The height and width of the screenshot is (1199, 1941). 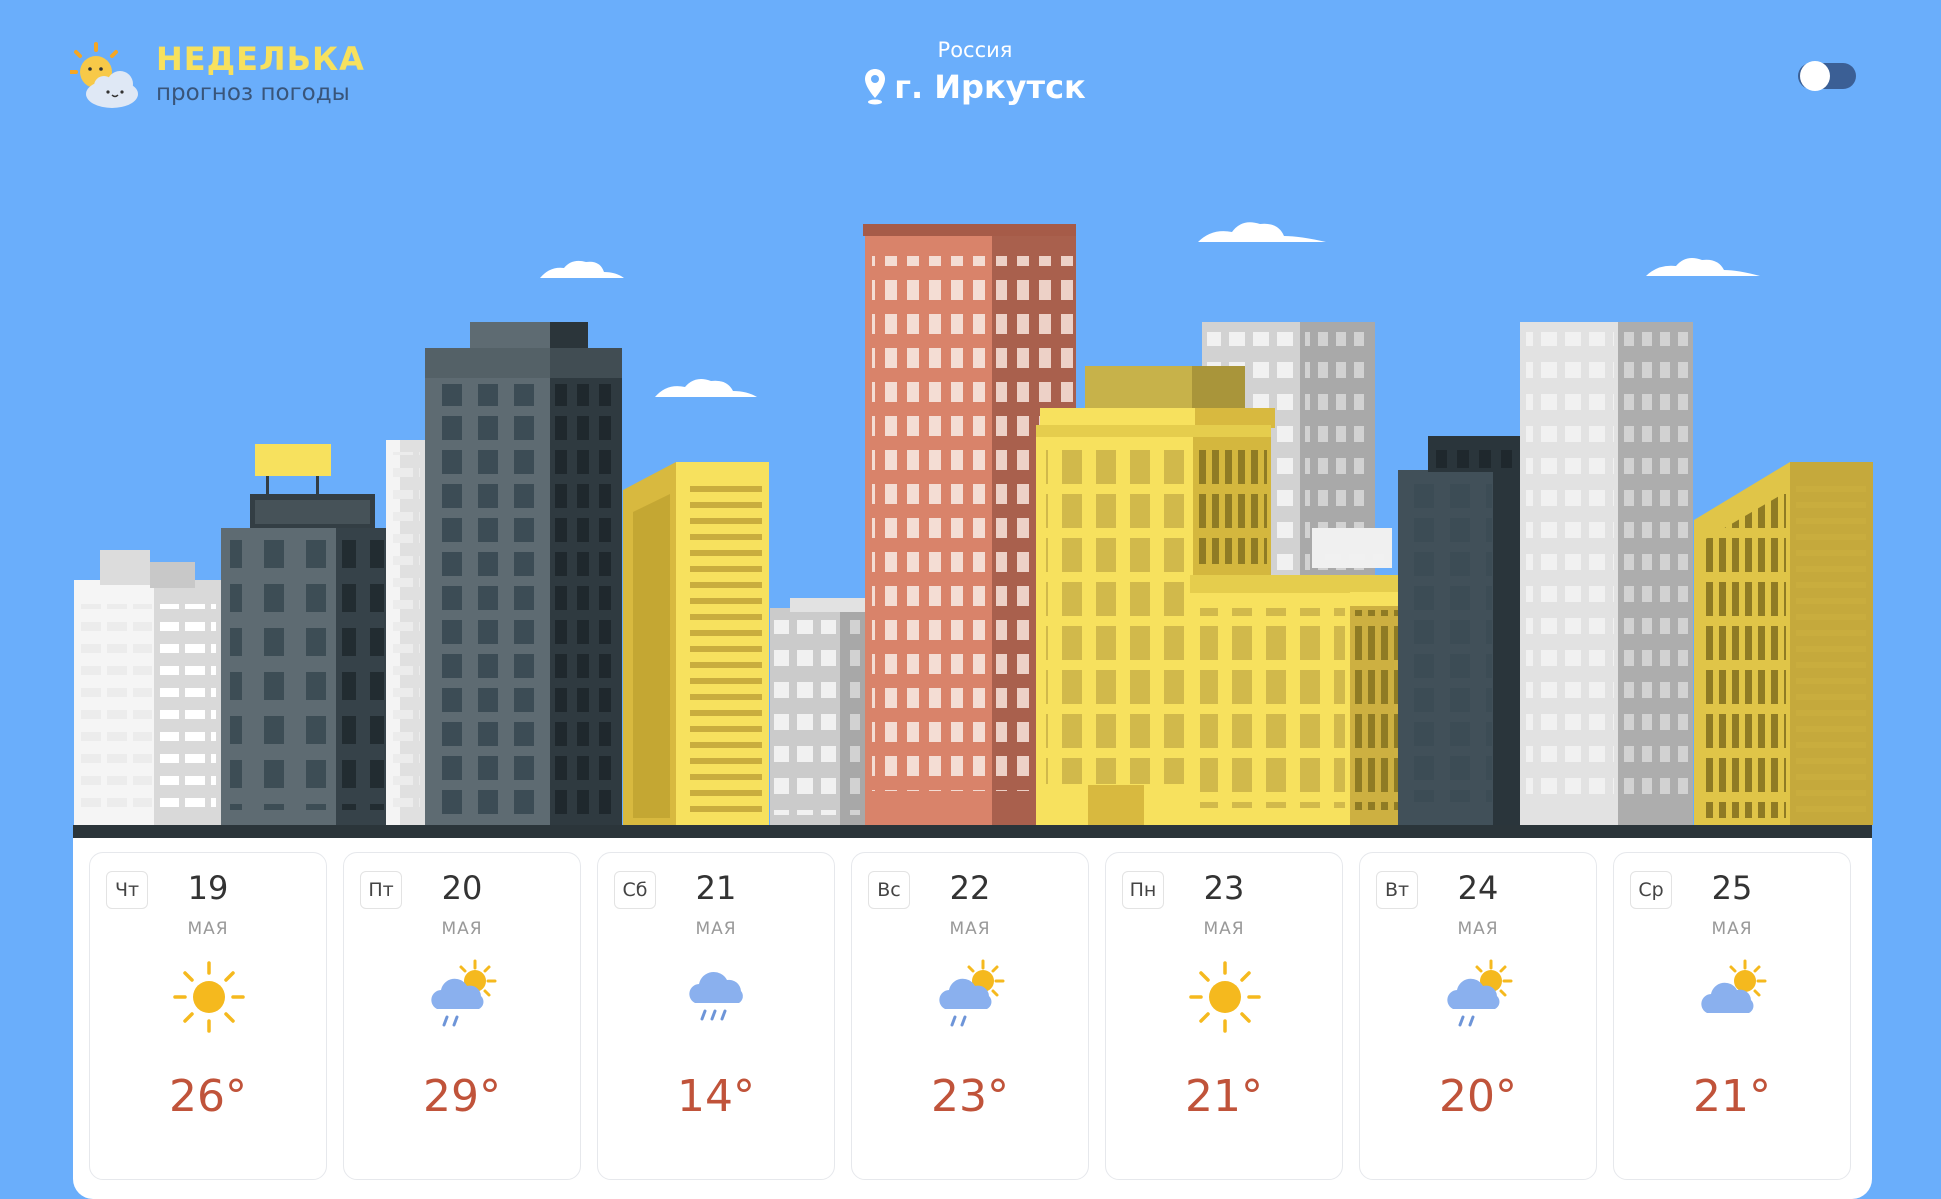 I want to click on forecast-day-card: Пн 23 МАЯ 21°, so click(x=1224, y=1016).